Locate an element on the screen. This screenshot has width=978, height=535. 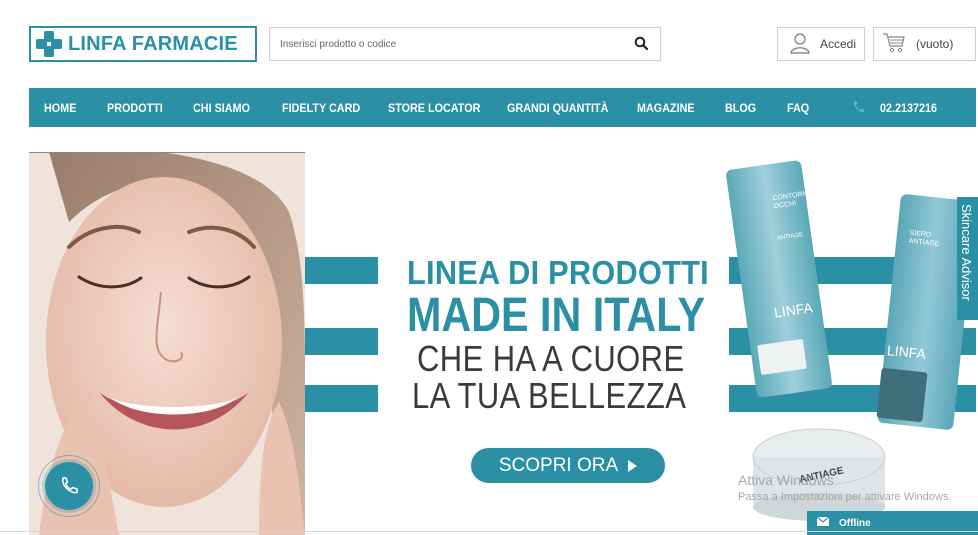
play-arrow-icon is located at coordinates (633, 465).